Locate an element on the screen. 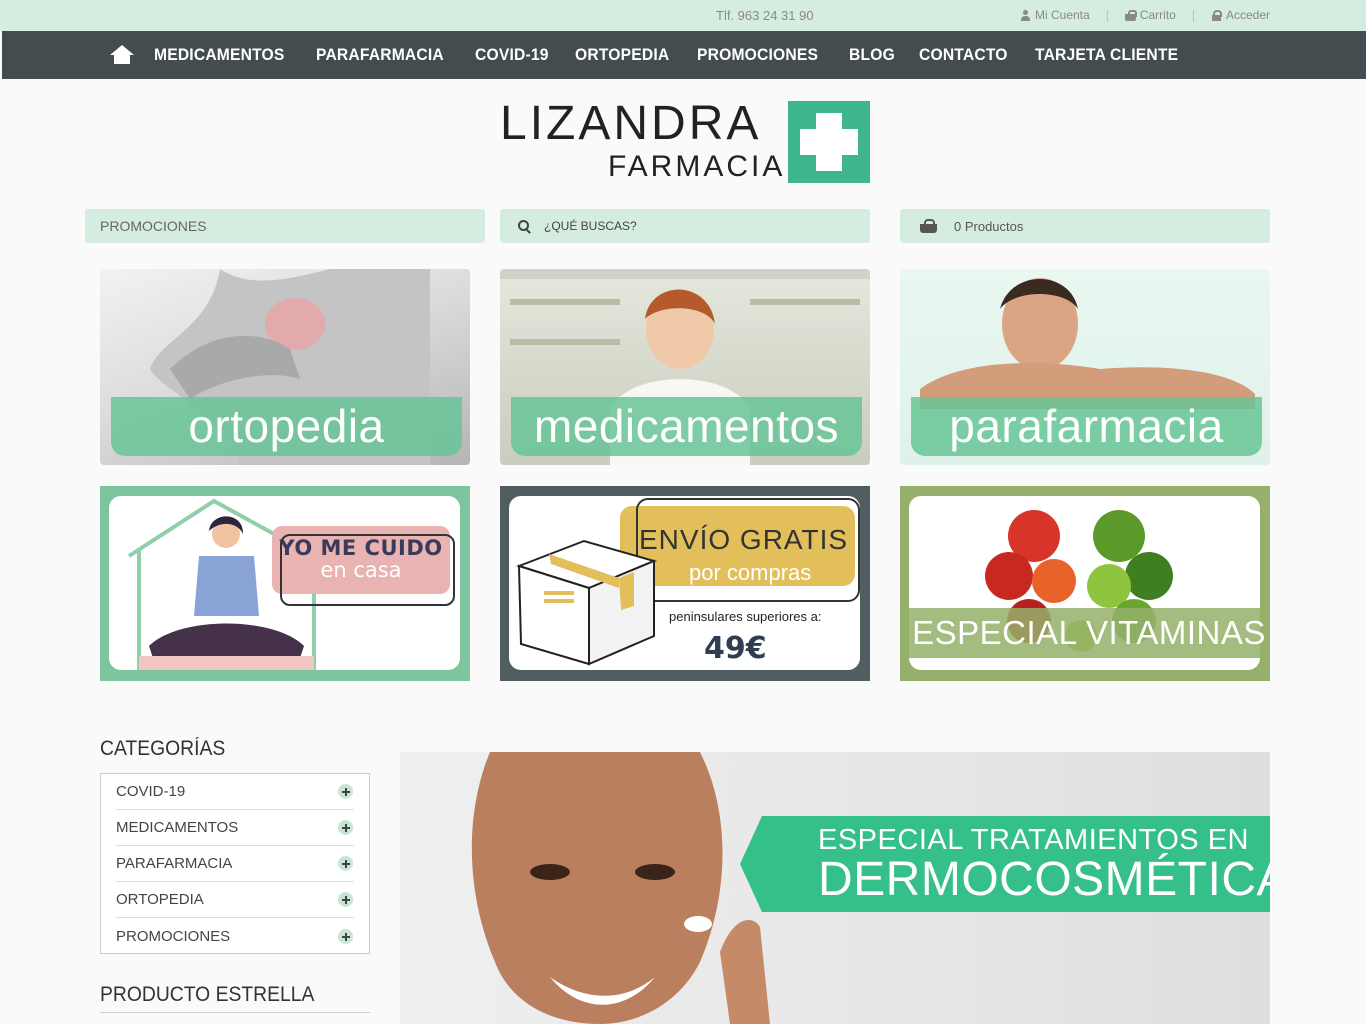 This screenshot has width=1366, height=1024. site-logo: LIZANDRA FARMACIA is located at coordinates (685, 142).